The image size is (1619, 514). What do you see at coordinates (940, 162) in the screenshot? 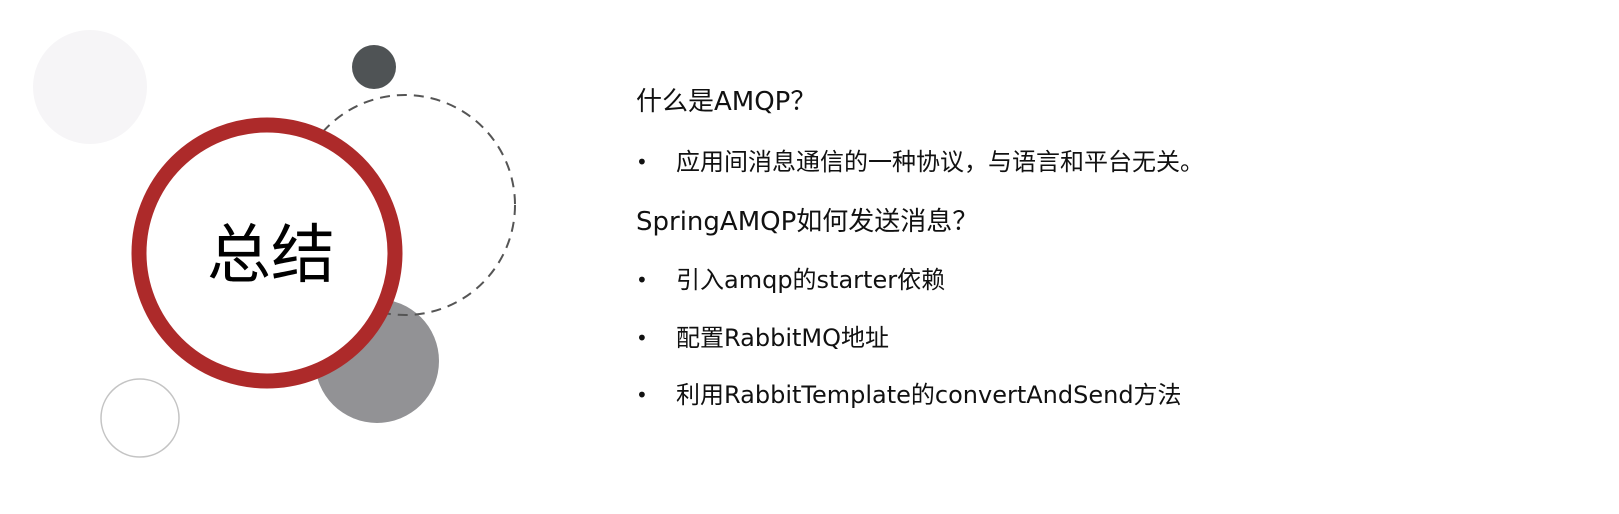
I see `list-item: 应用间消息通信的一种协议，与语言和平台无关。` at bounding box center [940, 162].